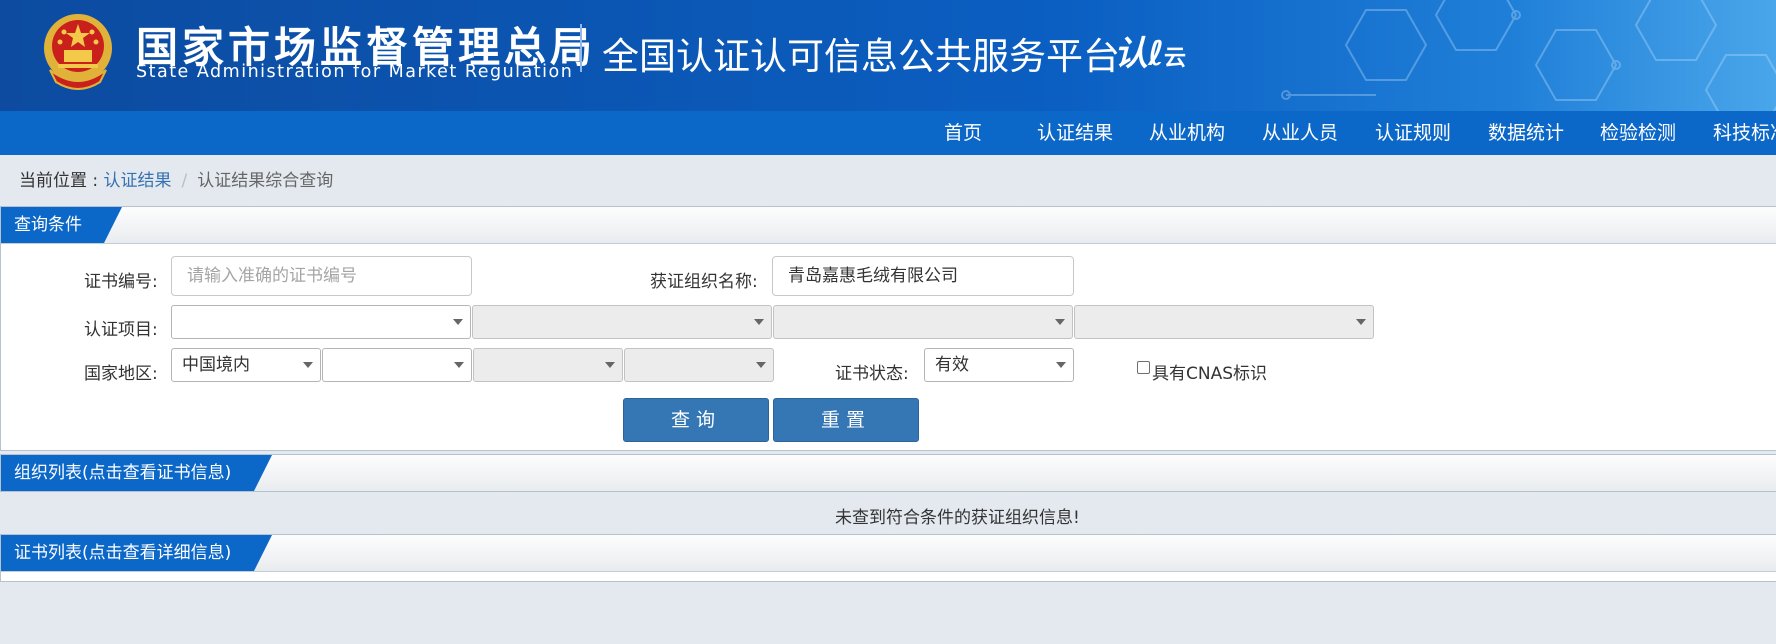 The image size is (1776, 644). Describe the element at coordinates (1413, 133) in the screenshot. I see `nav-item-cert-rules: 认证规则` at that location.